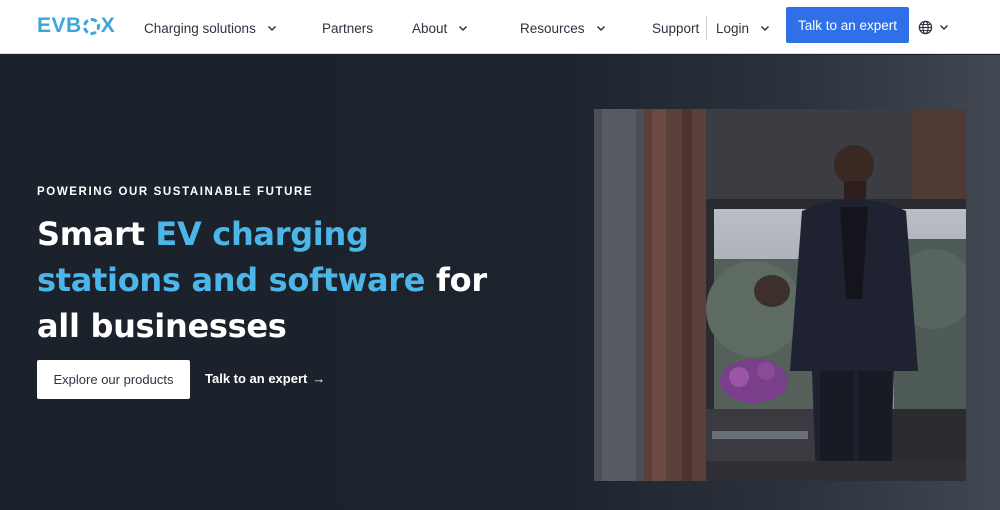  I want to click on nav-partners-label: Partners, so click(348, 28).